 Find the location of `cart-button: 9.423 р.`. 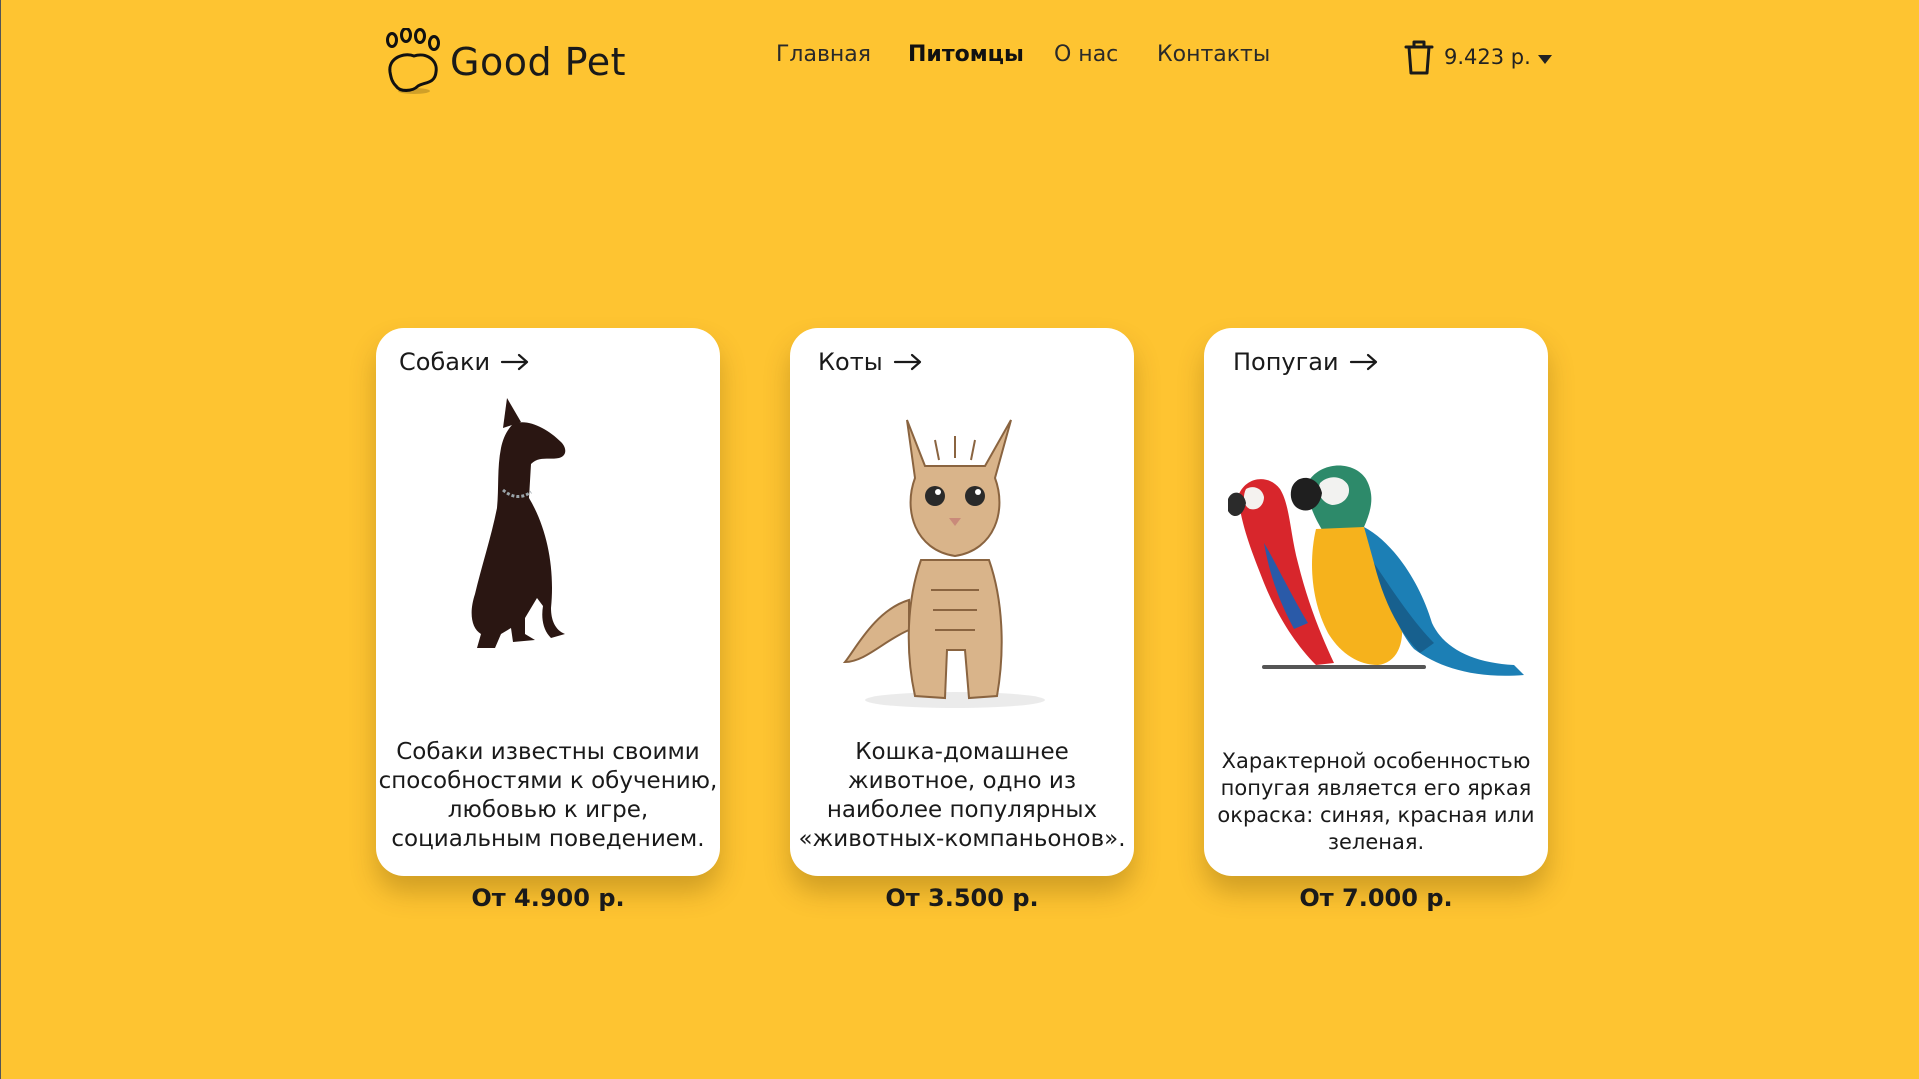

cart-button: 9.423 р. is located at coordinates (1477, 57).